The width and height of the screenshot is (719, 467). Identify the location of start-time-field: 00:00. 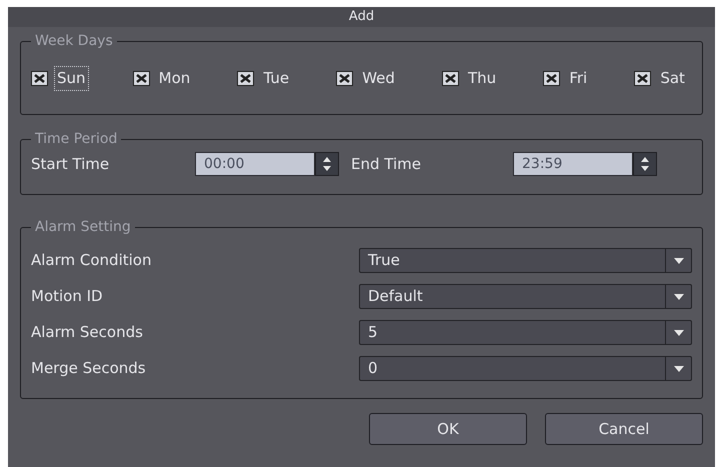
(255, 164).